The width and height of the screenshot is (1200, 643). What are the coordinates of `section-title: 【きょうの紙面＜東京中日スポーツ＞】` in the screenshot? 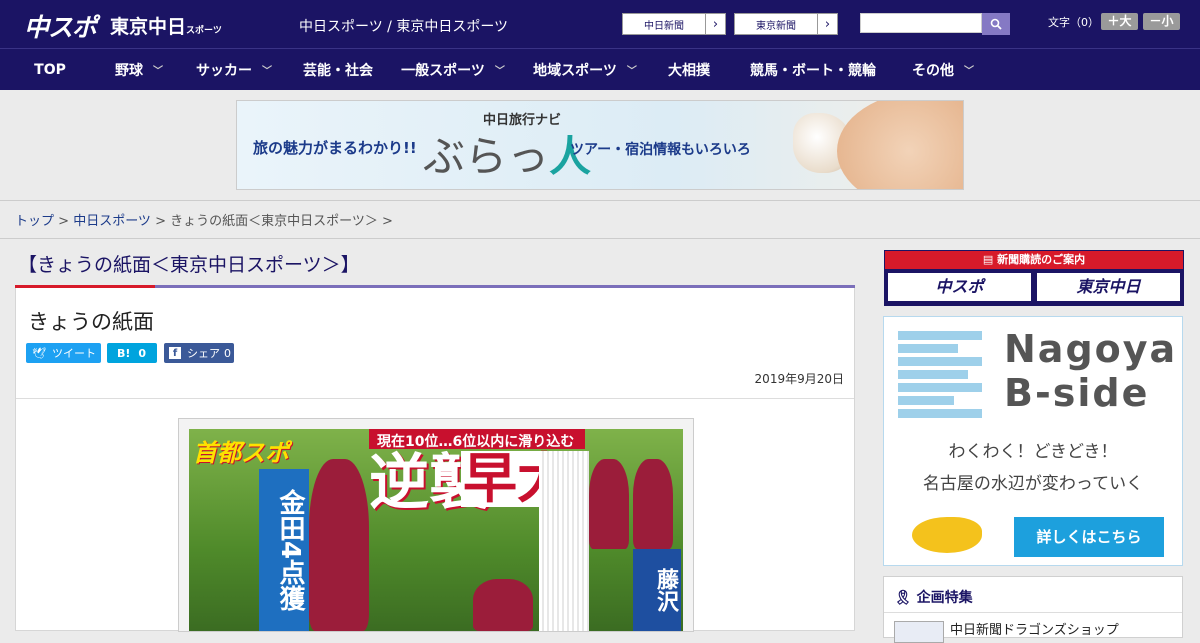 It's located at (189, 265).